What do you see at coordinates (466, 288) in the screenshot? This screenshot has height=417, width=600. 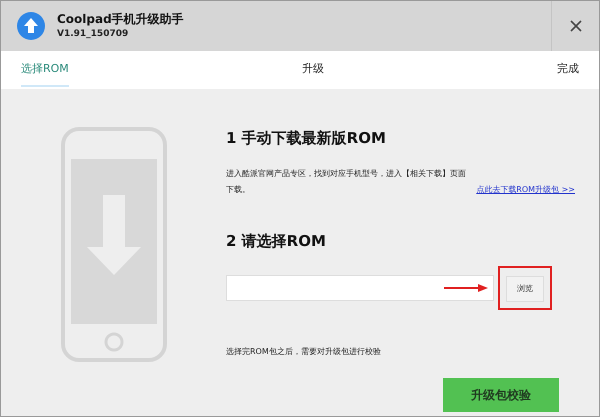 I see `pointer-arrow` at bounding box center [466, 288].